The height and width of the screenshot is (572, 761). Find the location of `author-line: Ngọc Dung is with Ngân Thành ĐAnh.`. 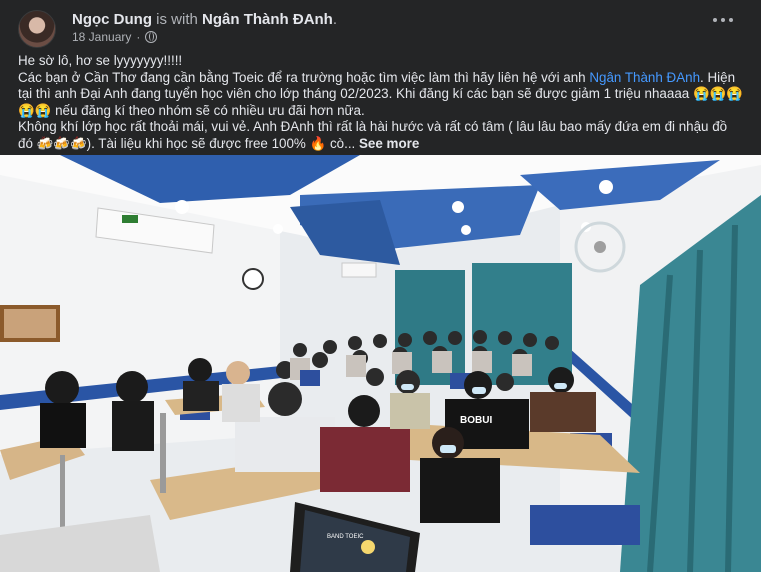

author-line: Ngọc Dung is with Ngân Thành ĐAnh. is located at coordinates (204, 19).